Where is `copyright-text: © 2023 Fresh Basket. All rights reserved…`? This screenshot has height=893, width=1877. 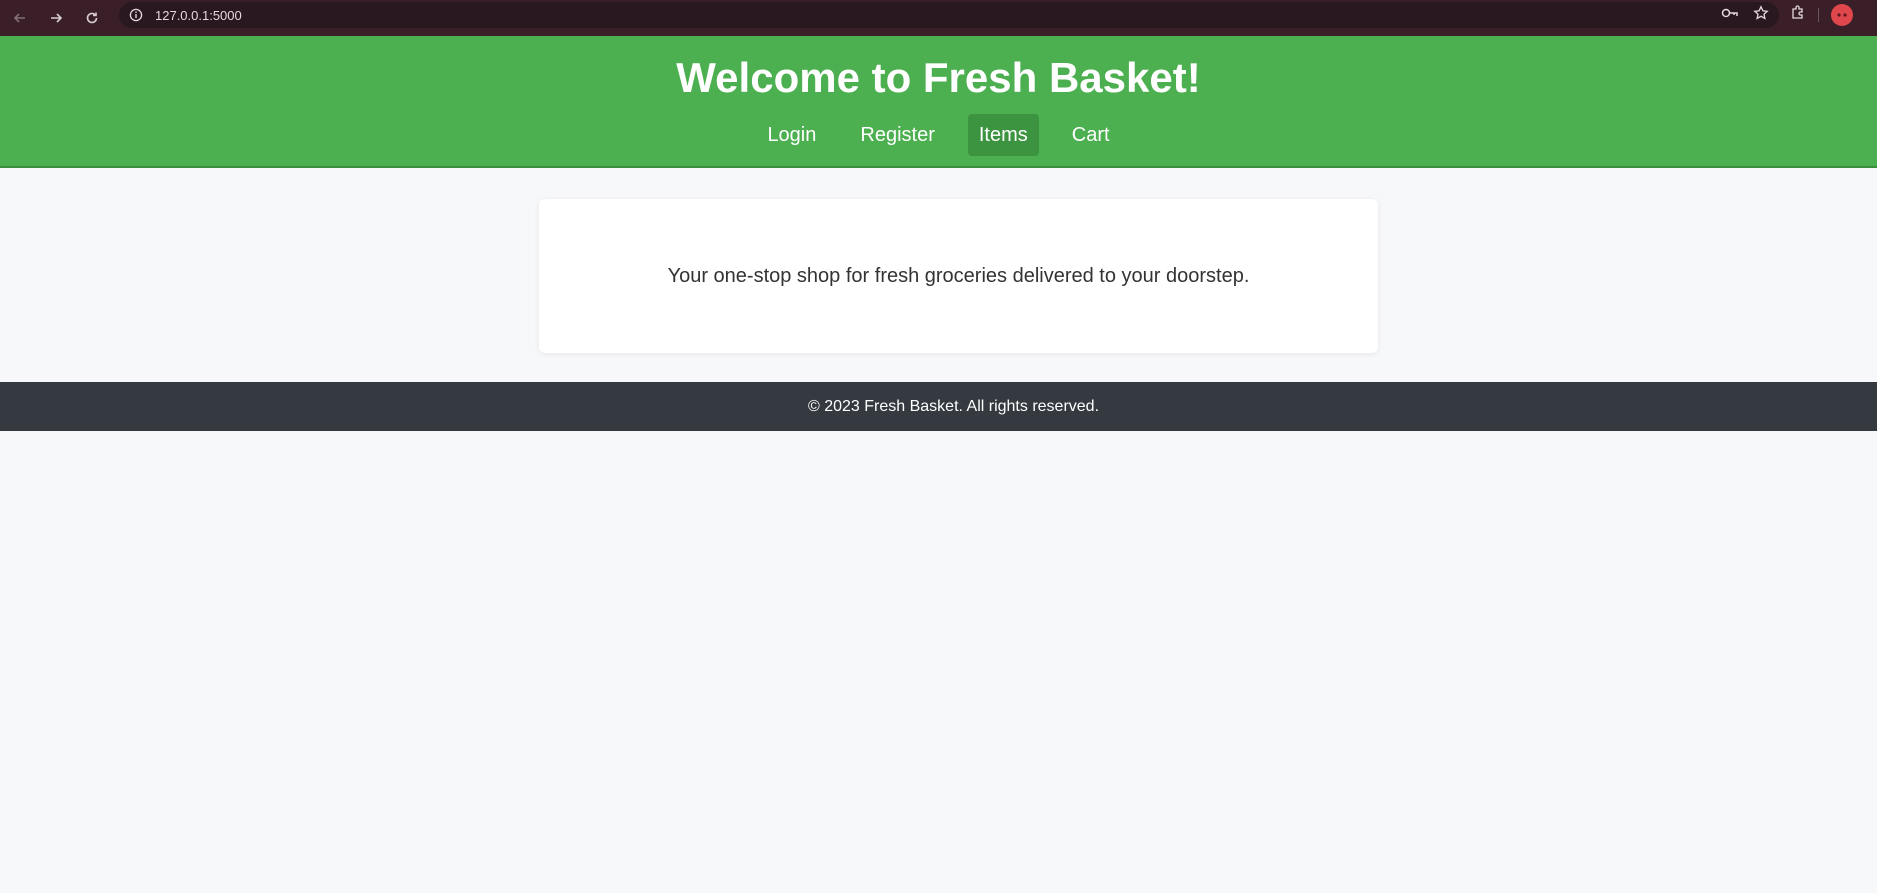 copyright-text: © 2023 Fresh Basket. All rights reserved… is located at coordinates (953, 406).